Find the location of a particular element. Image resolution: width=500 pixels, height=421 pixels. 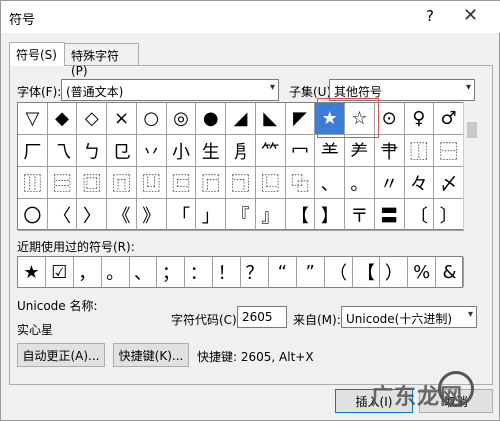

symbol-cell: ⿺ is located at coordinates (270, 183).